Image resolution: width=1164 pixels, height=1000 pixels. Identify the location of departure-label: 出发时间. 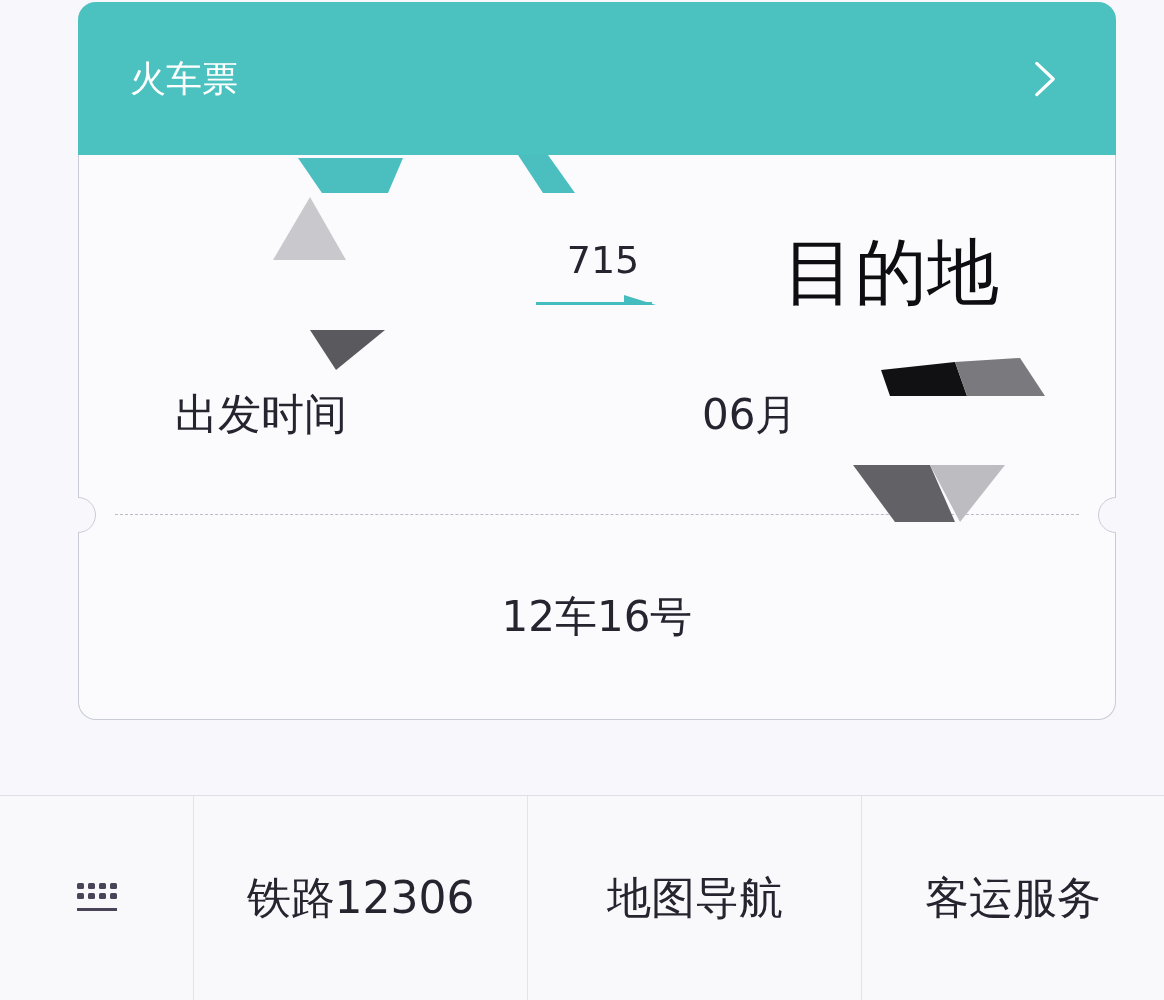
(261, 415).